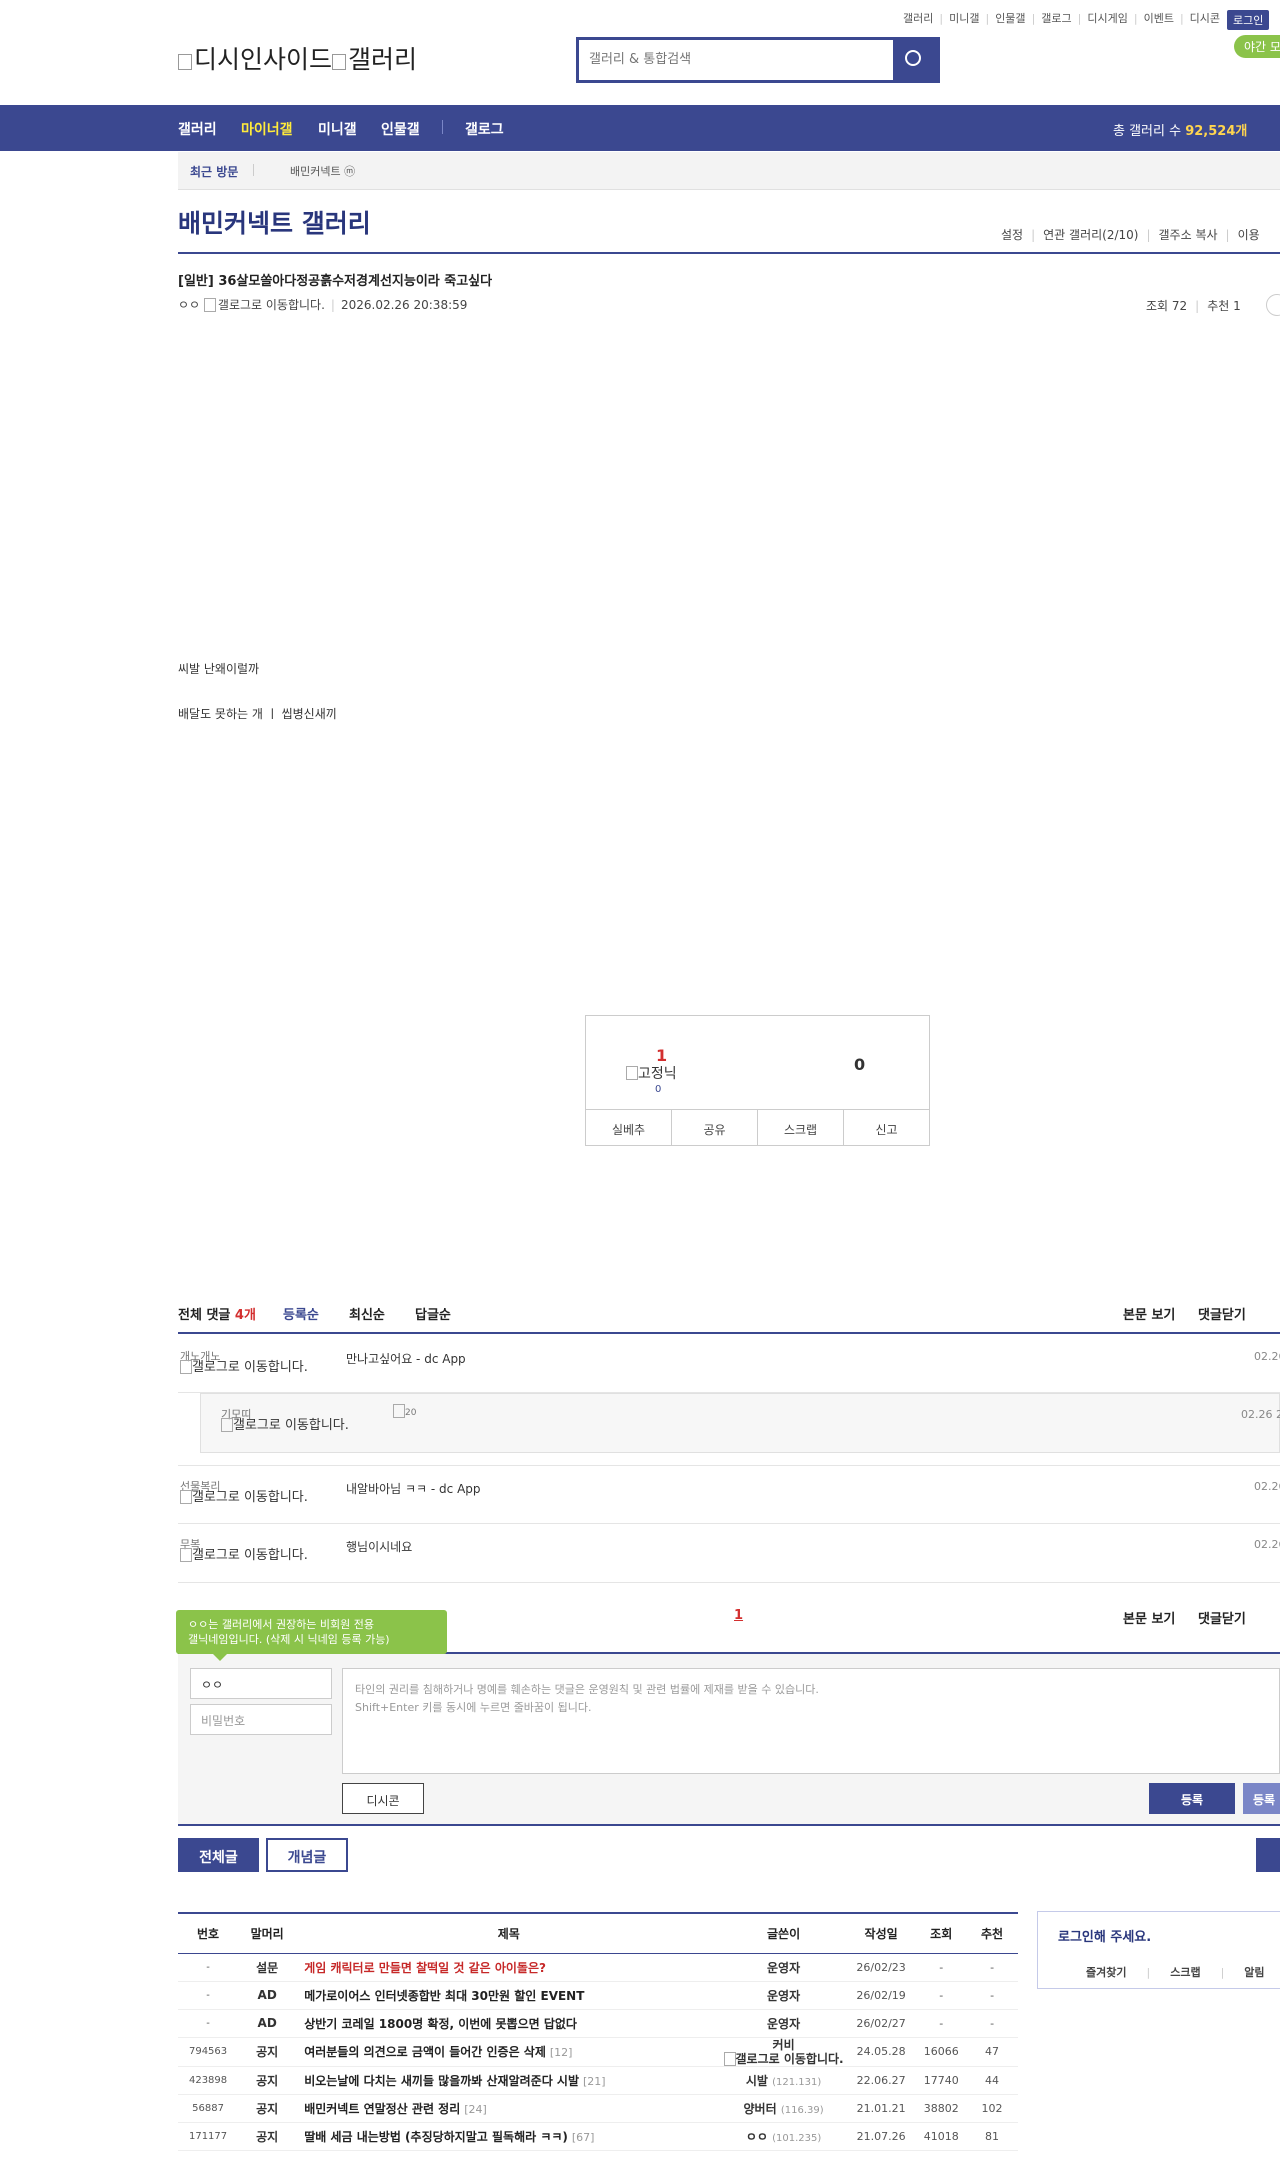 This screenshot has height=2158, width=1280. I want to click on comment-item: 선물복리 갤로그로 이동합니다. 내알바아님 ㅋㅋ - dc App 02.26, so click(729, 1494).